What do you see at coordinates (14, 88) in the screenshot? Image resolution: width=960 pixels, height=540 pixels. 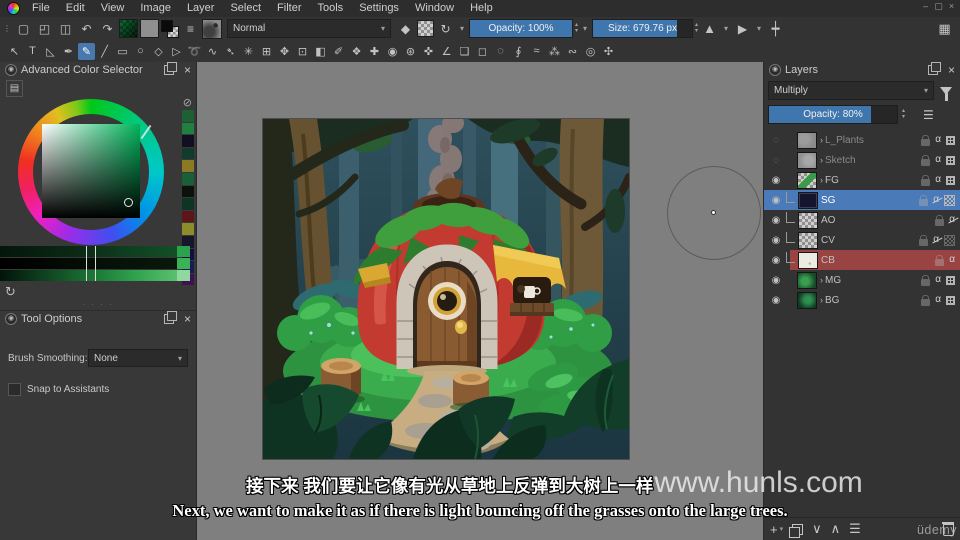 I see `selector-settings-button: ▤` at bounding box center [14, 88].